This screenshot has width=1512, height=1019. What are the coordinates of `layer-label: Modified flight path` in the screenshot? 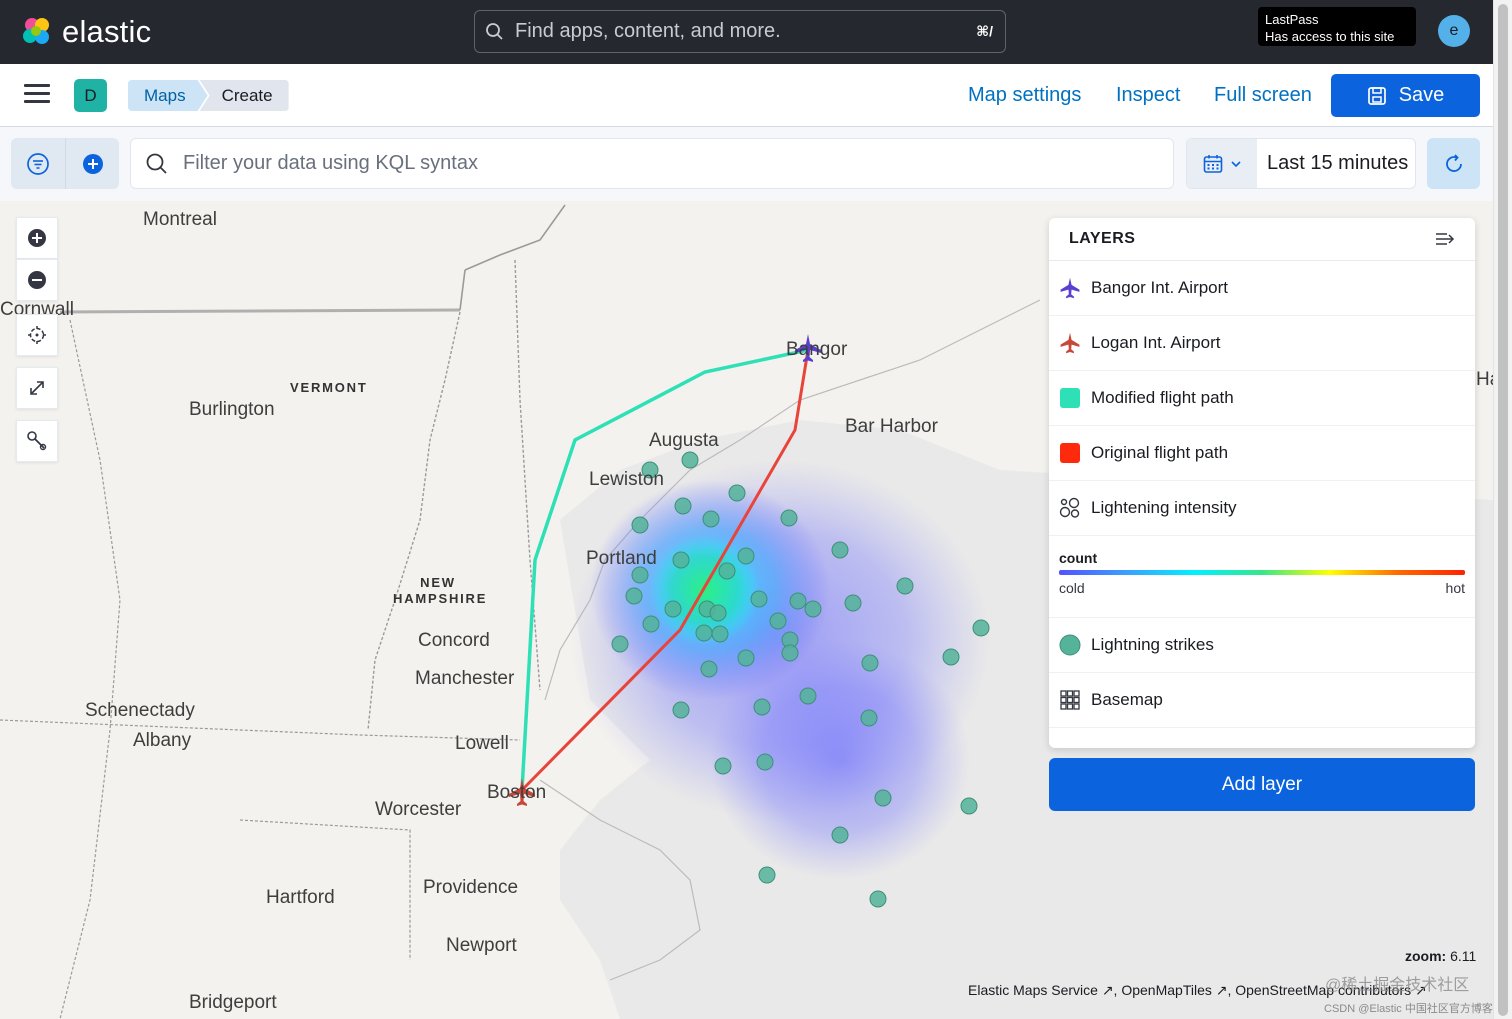 It's located at (1162, 397).